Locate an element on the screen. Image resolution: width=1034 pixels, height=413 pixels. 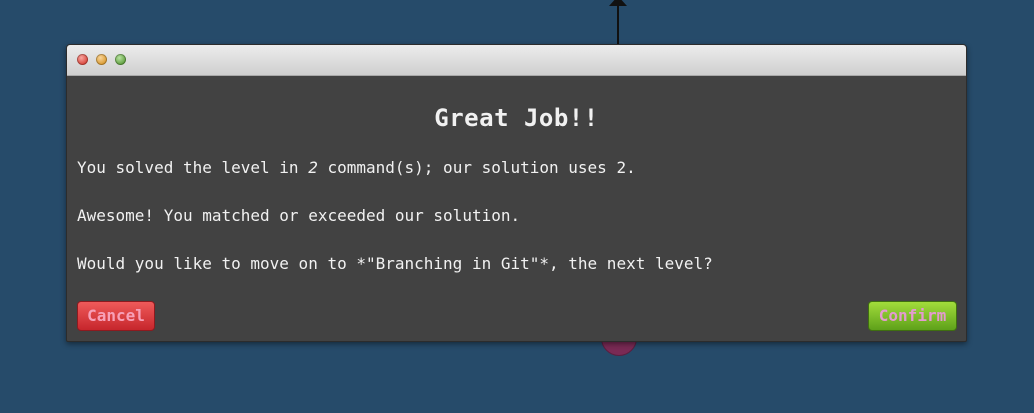
maximize-window-icon is located at coordinates (120, 59).